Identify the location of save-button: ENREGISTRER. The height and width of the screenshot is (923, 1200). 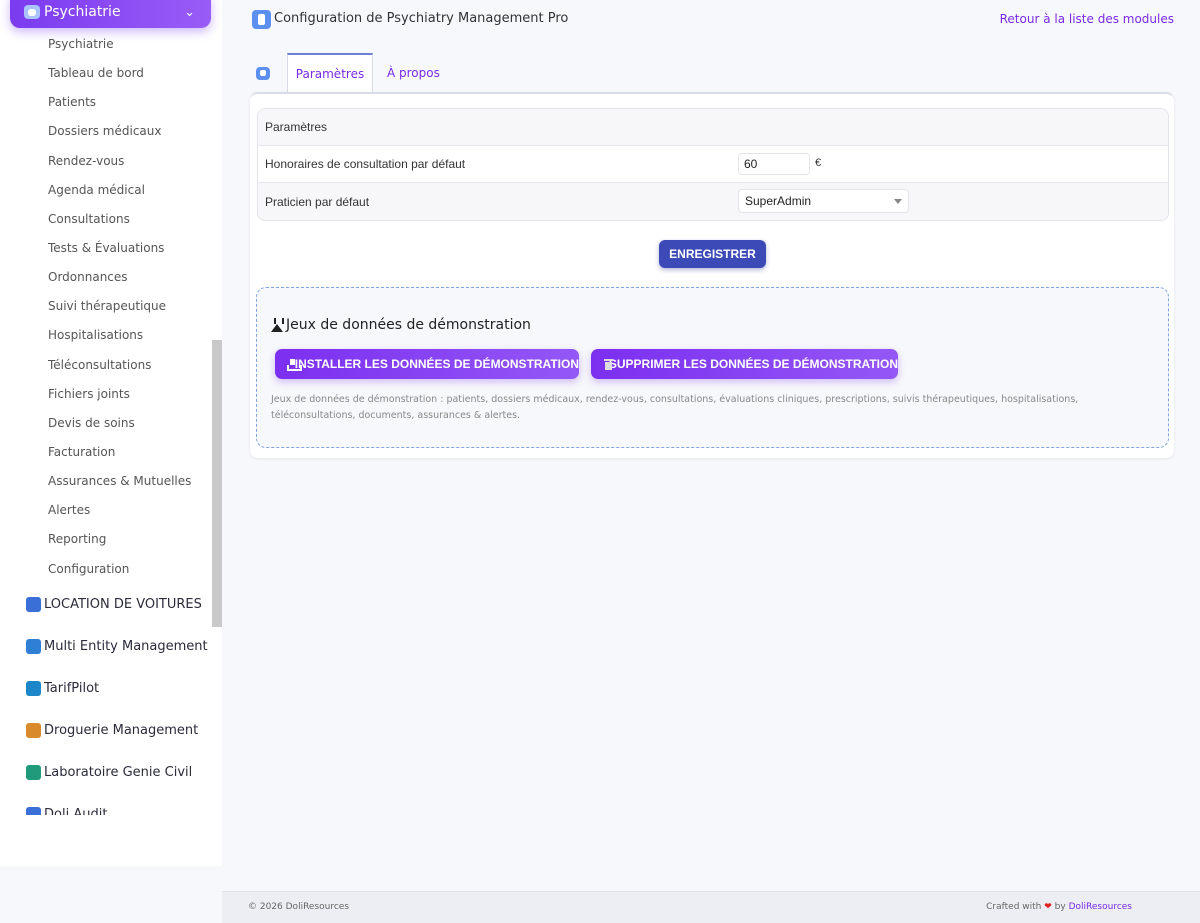
(712, 254).